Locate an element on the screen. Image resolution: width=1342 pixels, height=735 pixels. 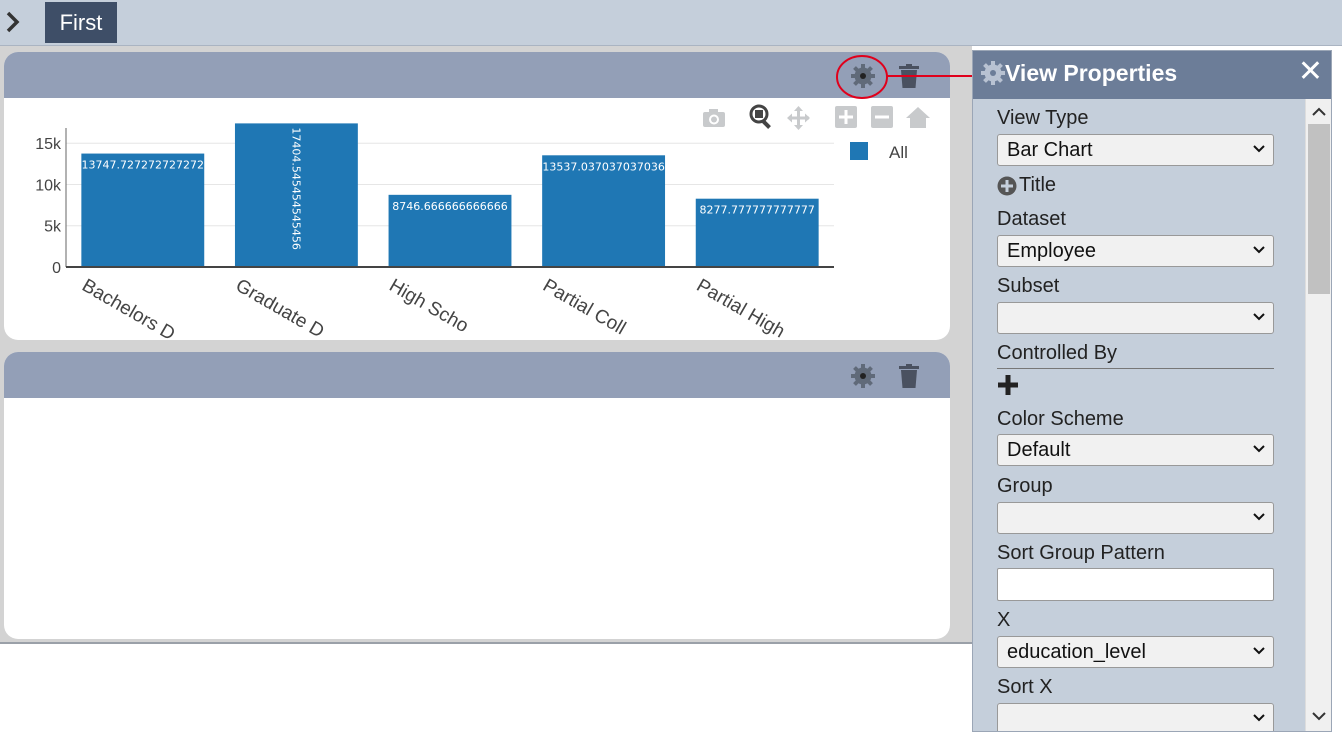
plus-circle-icon is located at coordinates (1007, 185).